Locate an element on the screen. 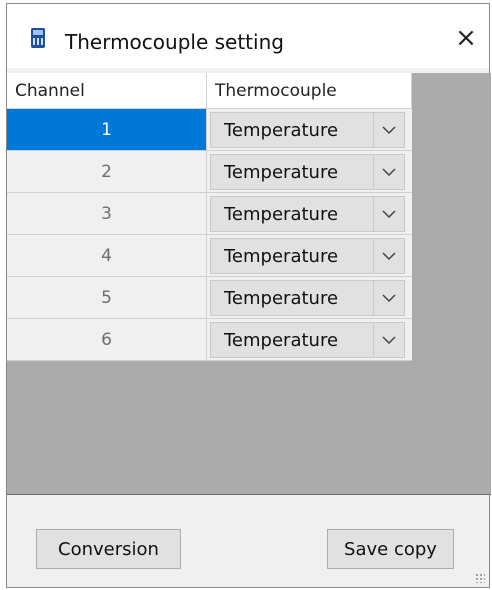 This screenshot has width=492, height=590. table-row: 4 Temperature is located at coordinates (209, 256).